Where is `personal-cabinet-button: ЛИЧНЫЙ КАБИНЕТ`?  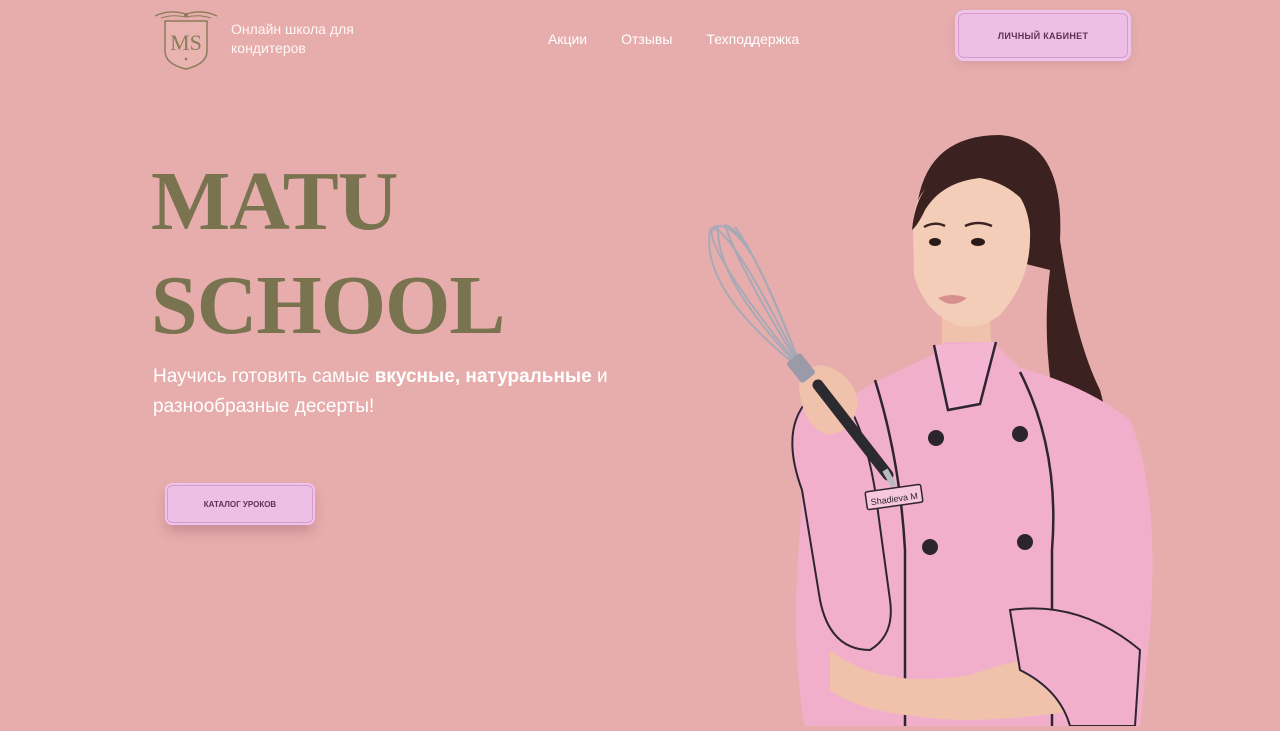
personal-cabinet-button: ЛИЧНЫЙ КАБИНЕТ is located at coordinates (1043, 35).